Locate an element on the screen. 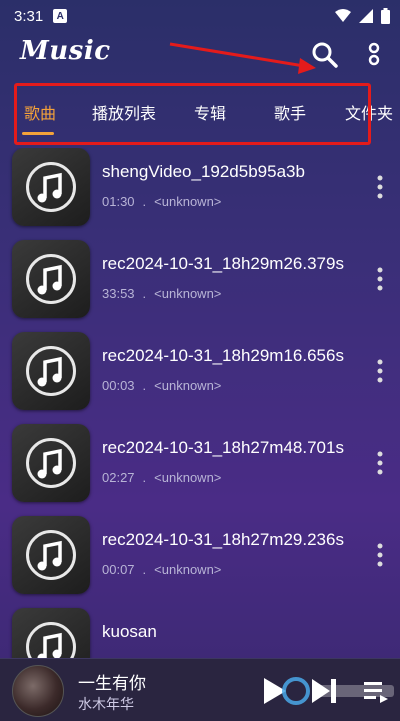 This screenshot has height=721, width=400. song-duration: 01:30 is located at coordinates (118, 201).